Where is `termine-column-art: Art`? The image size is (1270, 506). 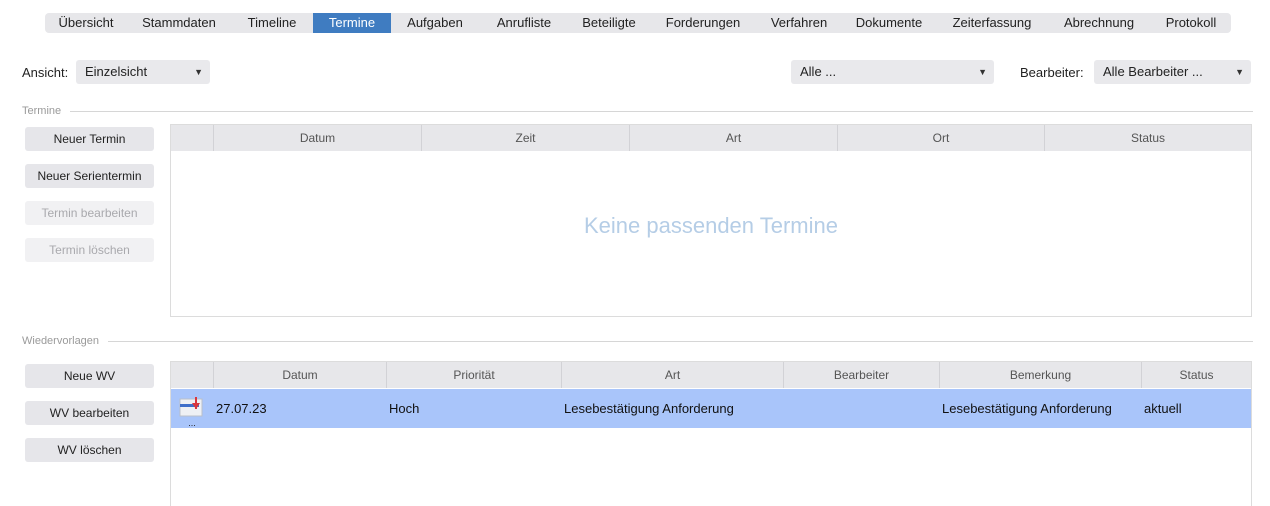 termine-column-art: Art is located at coordinates (733, 138).